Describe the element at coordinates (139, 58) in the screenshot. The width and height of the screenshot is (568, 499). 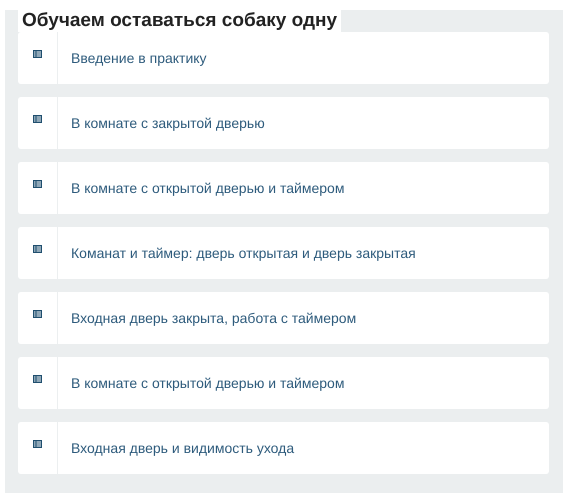
I see `lesson-link: Введение в практику` at that location.